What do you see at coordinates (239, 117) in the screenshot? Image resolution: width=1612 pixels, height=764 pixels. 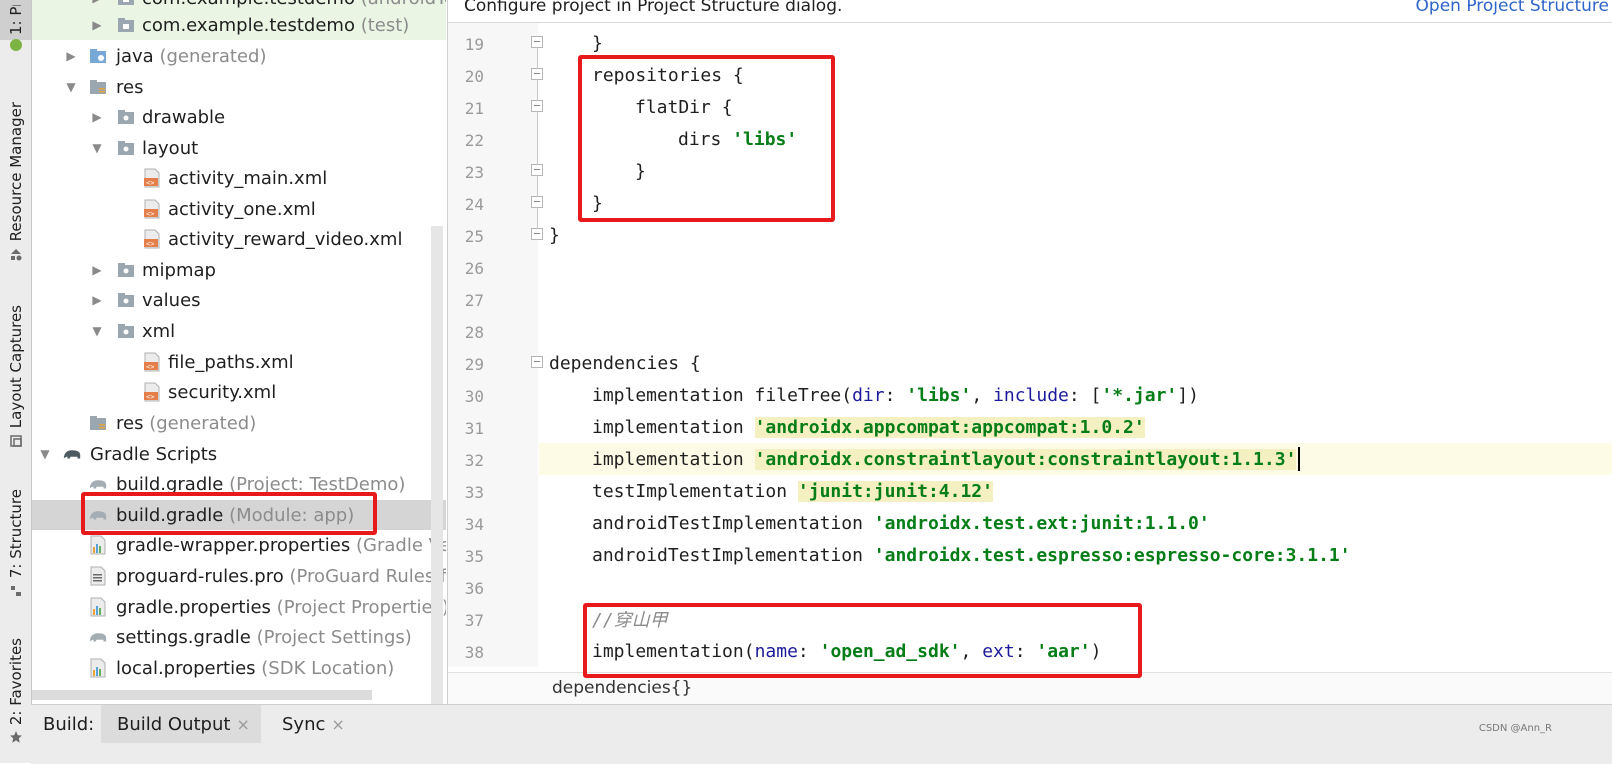 I see `tree-row: ▶ drawable` at bounding box center [239, 117].